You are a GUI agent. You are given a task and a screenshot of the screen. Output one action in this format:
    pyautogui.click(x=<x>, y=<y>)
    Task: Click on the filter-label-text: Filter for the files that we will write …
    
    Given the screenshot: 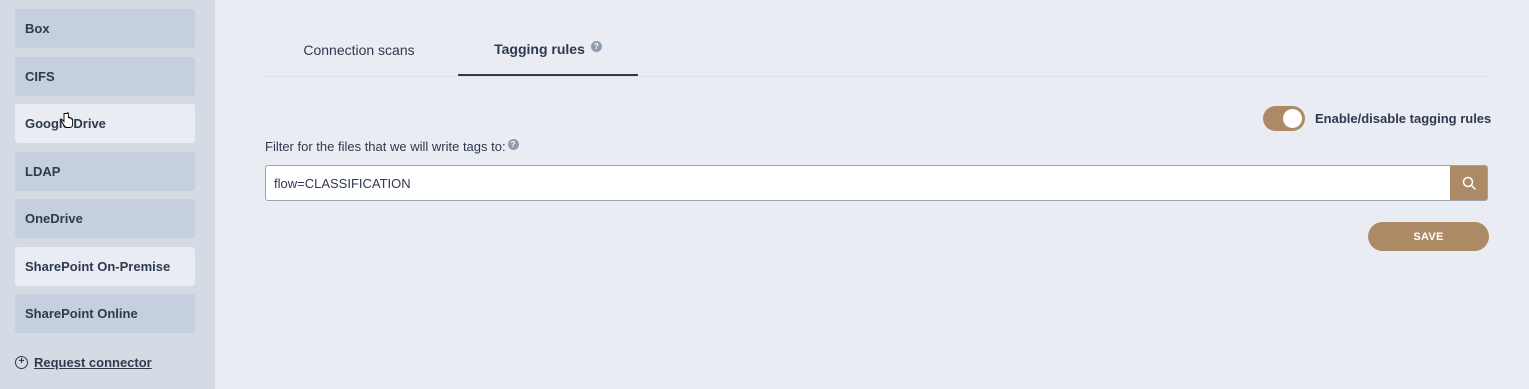 What is the action you would take?
    pyautogui.click(x=385, y=146)
    